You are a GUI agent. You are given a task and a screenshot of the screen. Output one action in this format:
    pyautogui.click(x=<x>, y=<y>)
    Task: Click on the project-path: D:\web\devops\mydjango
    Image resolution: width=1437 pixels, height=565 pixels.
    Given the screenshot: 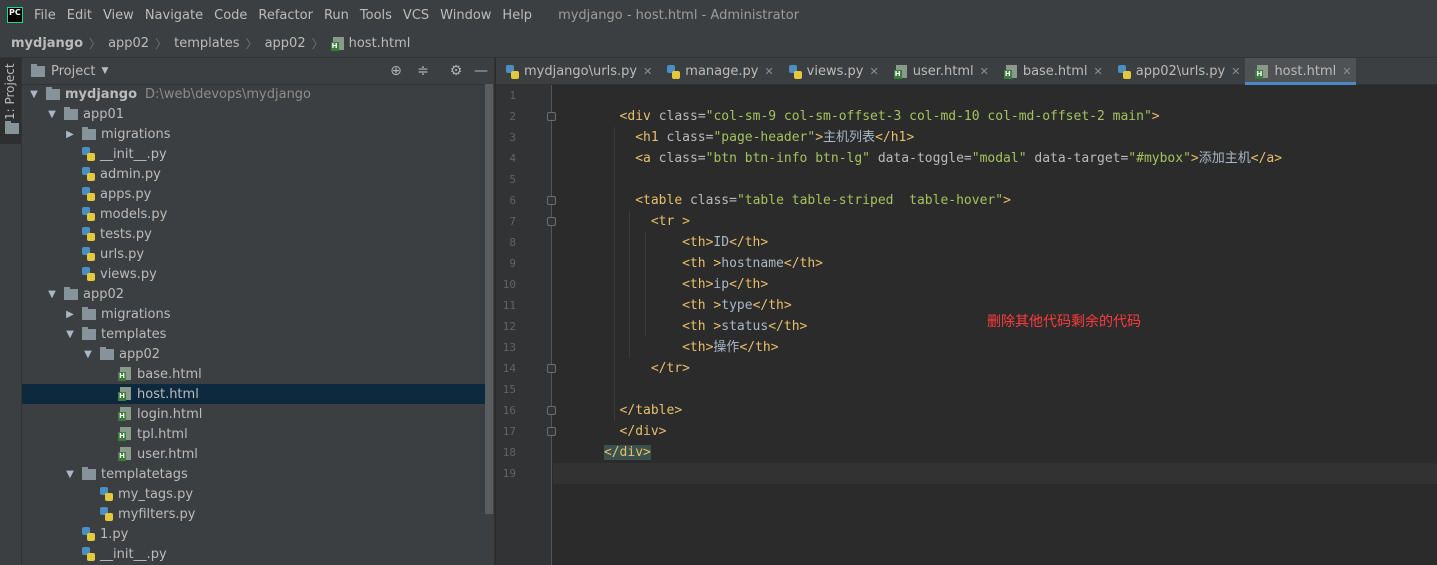 What is the action you would take?
    pyautogui.click(x=228, y=94)
    